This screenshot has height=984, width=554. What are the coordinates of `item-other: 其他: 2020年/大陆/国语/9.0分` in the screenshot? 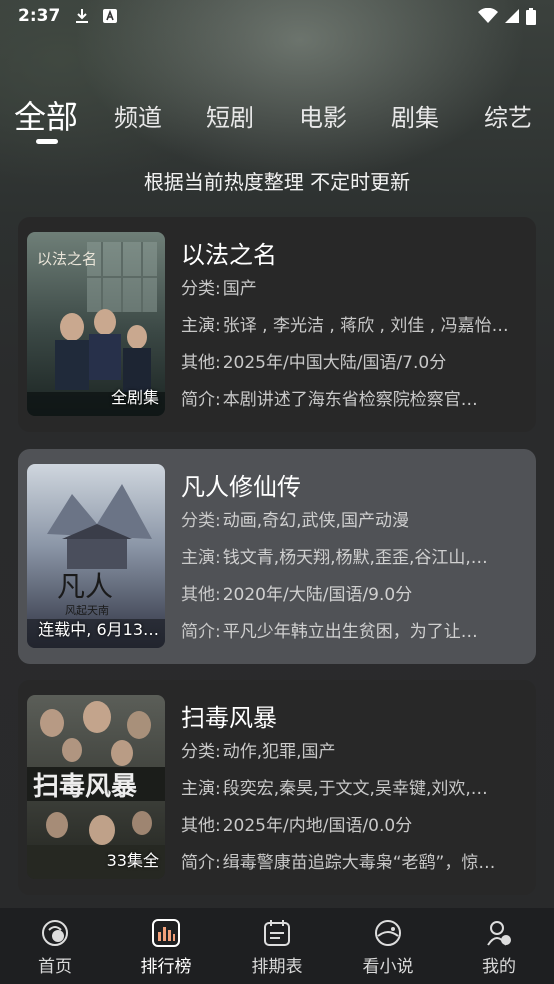 It's located at (297, 595).